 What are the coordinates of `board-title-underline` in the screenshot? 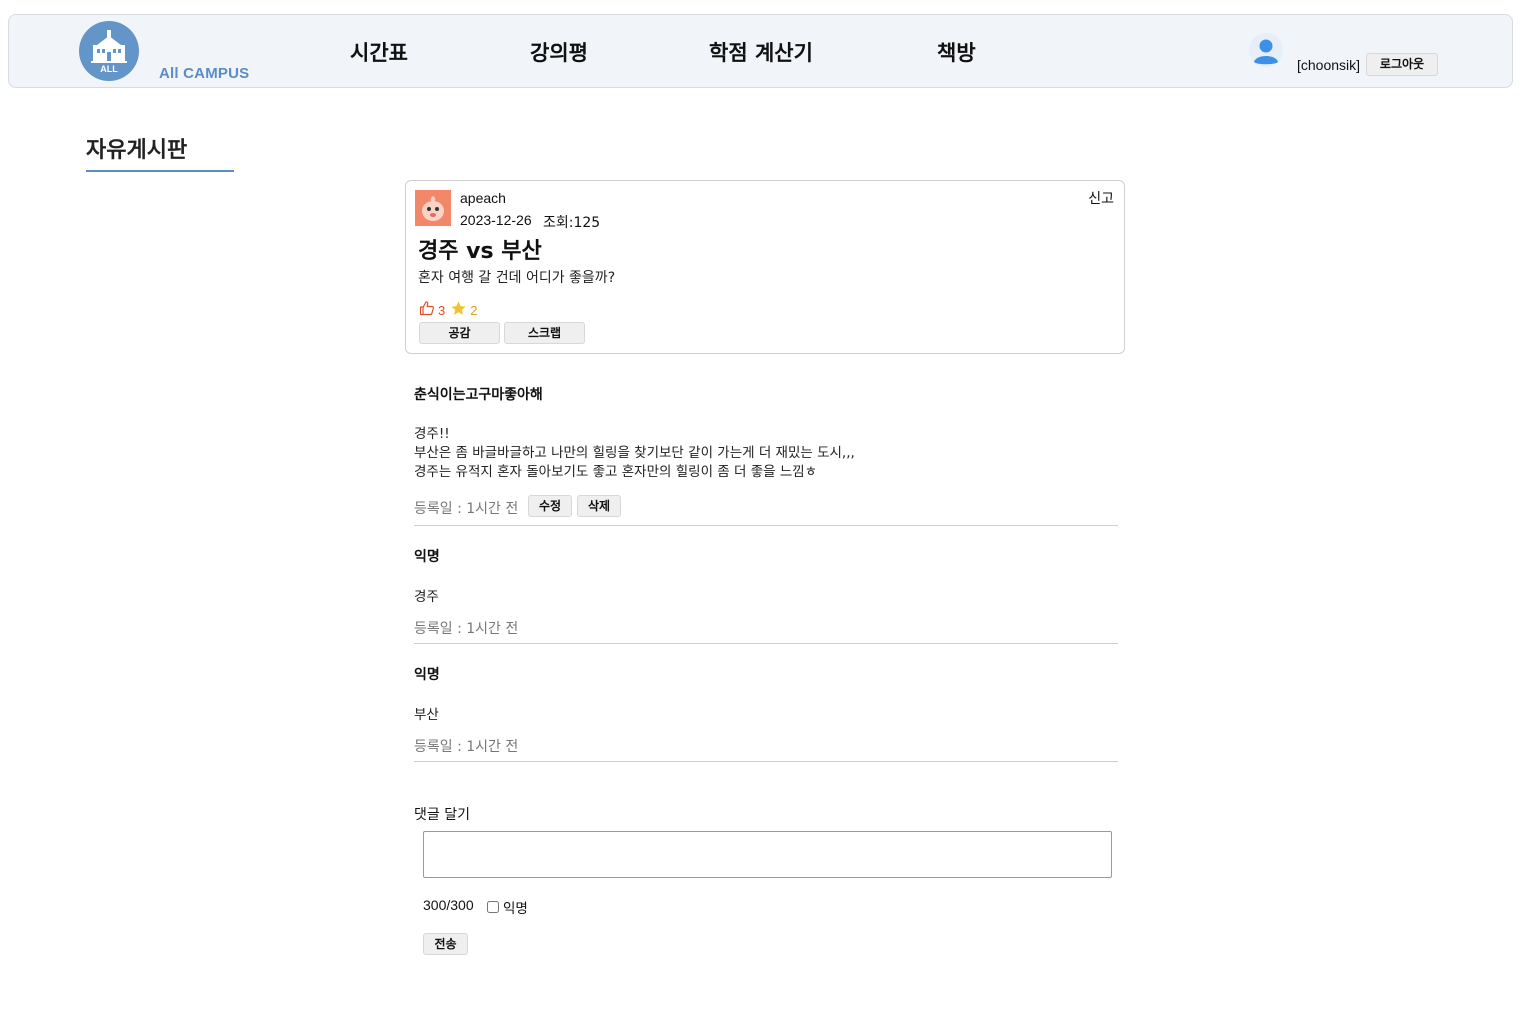 It's located at (160, 171).